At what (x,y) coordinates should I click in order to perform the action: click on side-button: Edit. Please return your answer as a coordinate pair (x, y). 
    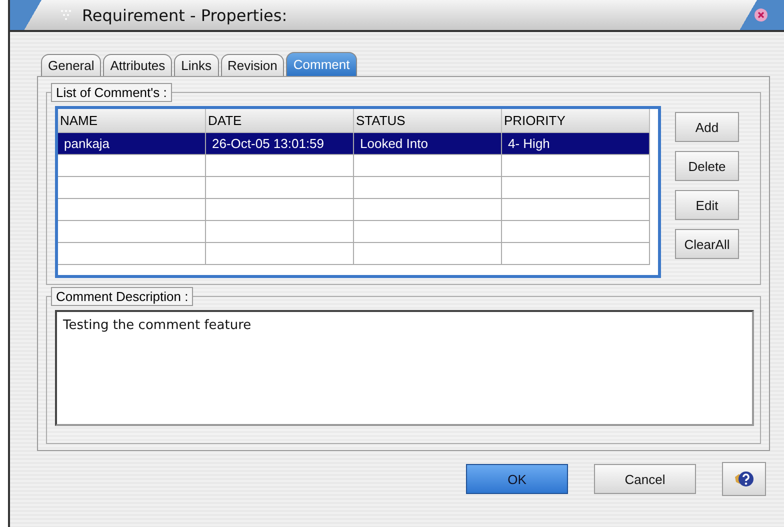
    Looking at the image, I should click on (707, 205).